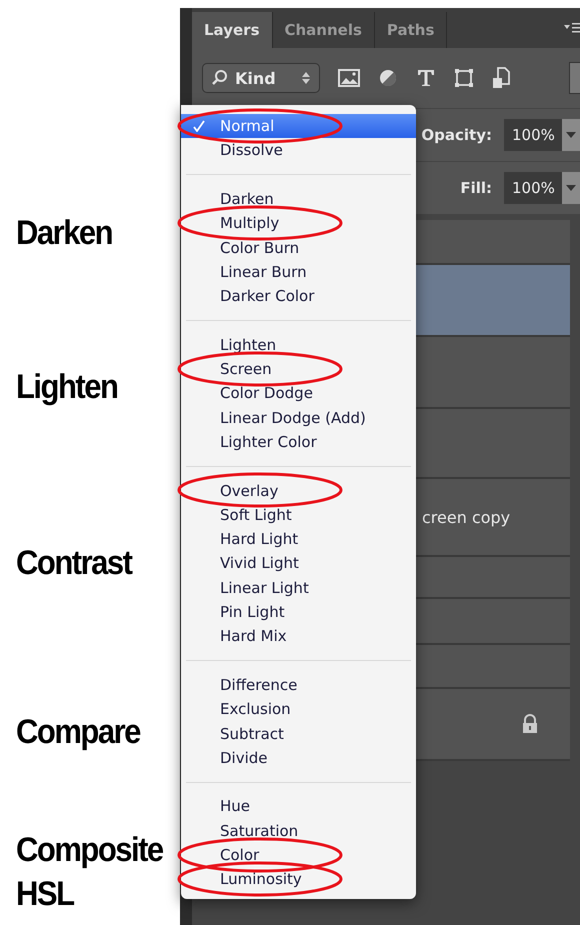 Image resolution: width=580 pixels, height=925 pixels. What do you see at coordinates (388, 78) in the screenshot?
I see `half-circle-icon` at bounding box center [388, 78].